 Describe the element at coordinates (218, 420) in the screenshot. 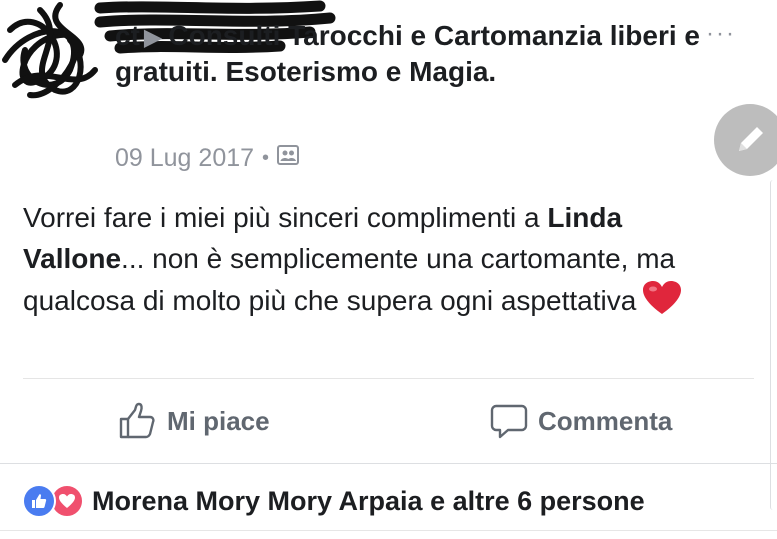

I see `like-label: Mi piace` at that location.